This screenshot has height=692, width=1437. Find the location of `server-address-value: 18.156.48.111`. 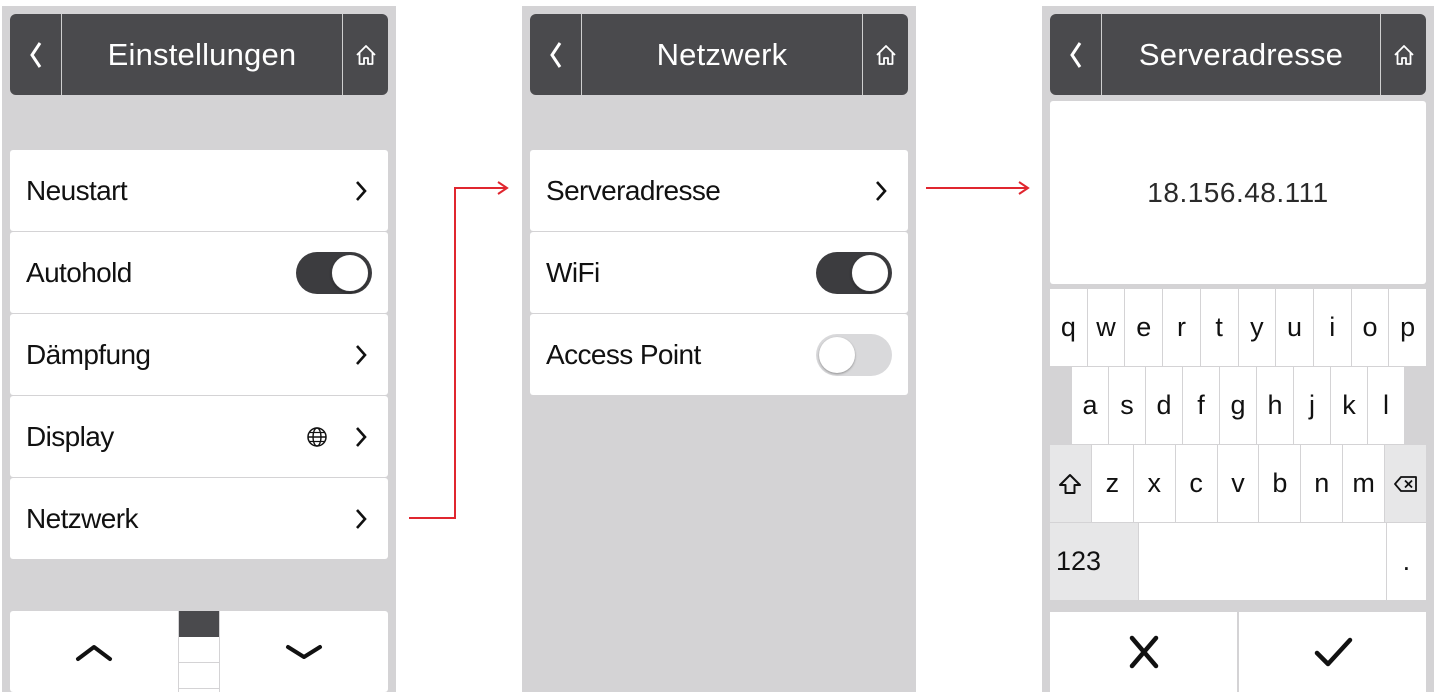

server-address-value: 18.156.48.111 is located at coordinates (1238, 192).